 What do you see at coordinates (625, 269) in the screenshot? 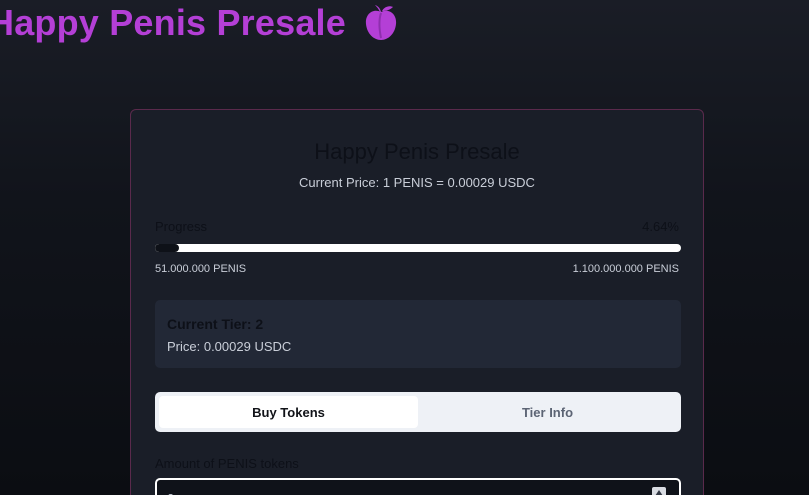
I see `tokens-total: 1.100.000.000 PENIS` at bounding box center [625, 269].